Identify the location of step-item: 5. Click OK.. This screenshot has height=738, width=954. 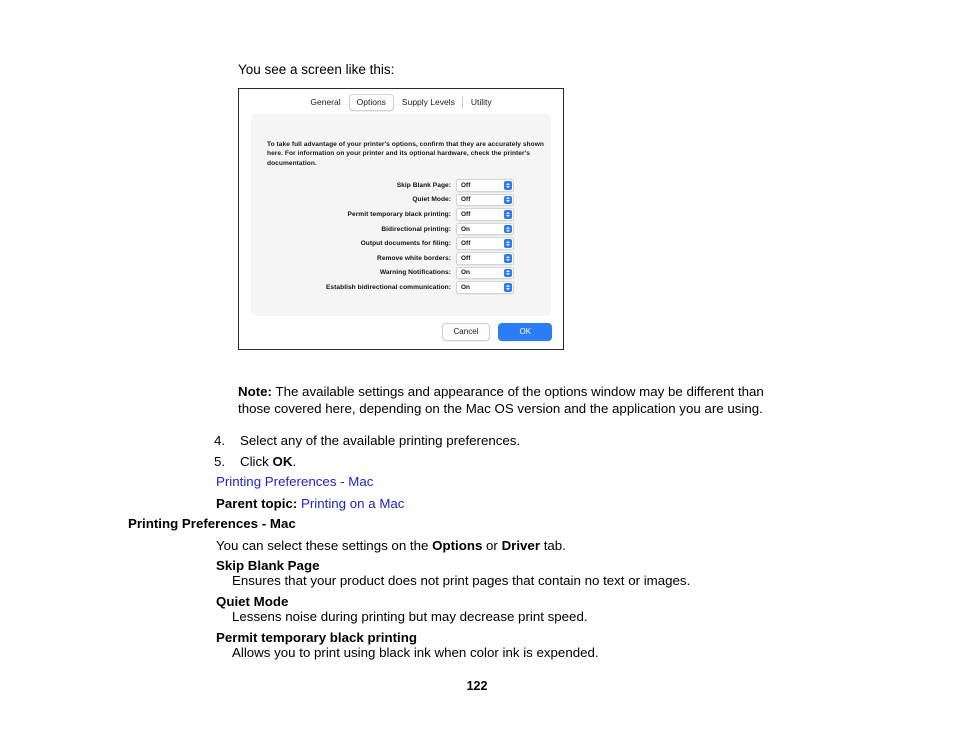
(494, 461).